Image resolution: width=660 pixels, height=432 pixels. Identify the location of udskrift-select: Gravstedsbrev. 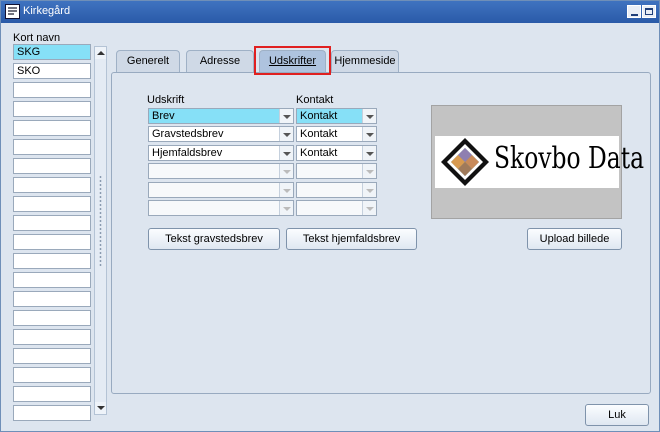
(221, 134).